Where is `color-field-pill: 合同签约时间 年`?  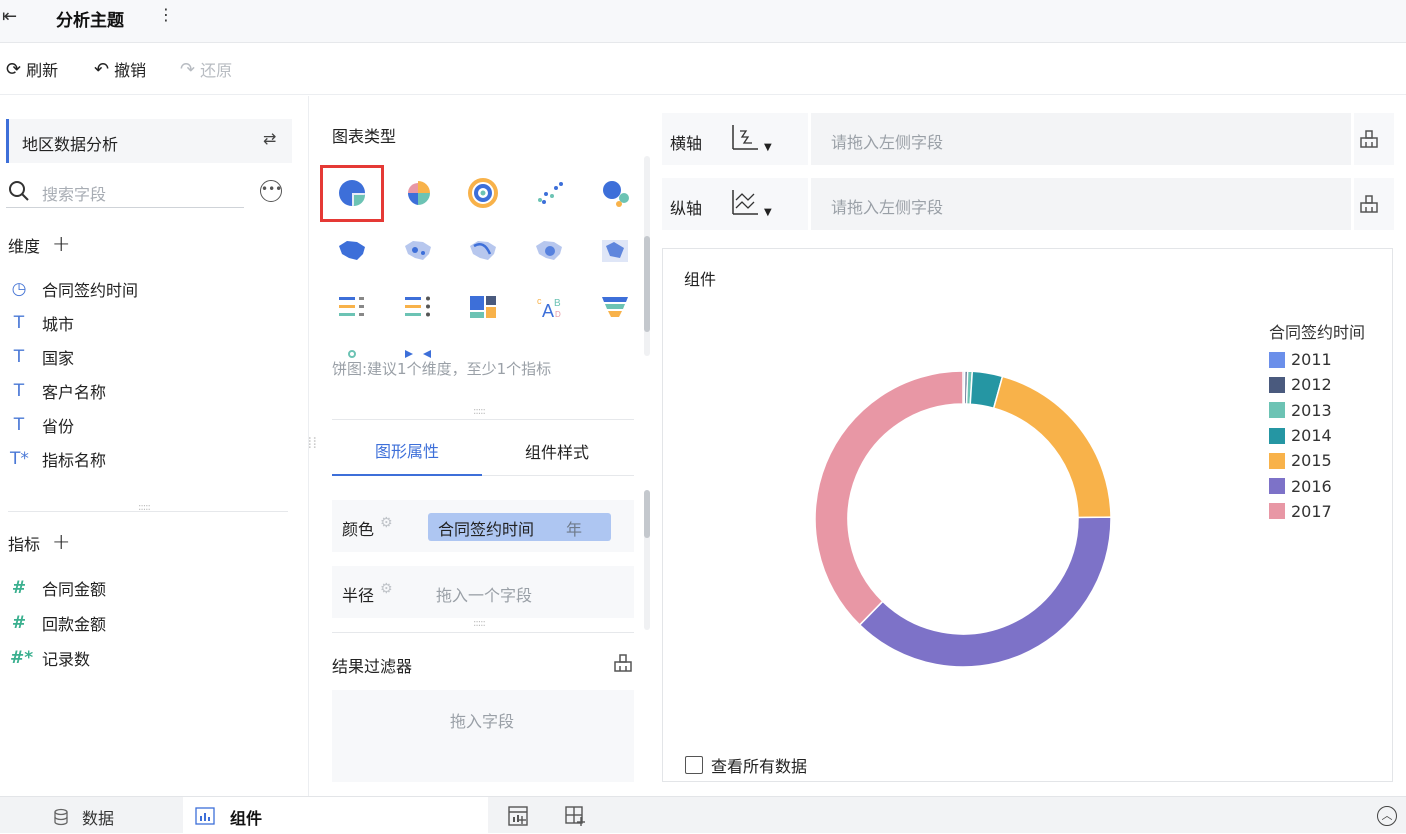 color-field-pill: 合同签约时间 年 is located at coordinates (519, 527).